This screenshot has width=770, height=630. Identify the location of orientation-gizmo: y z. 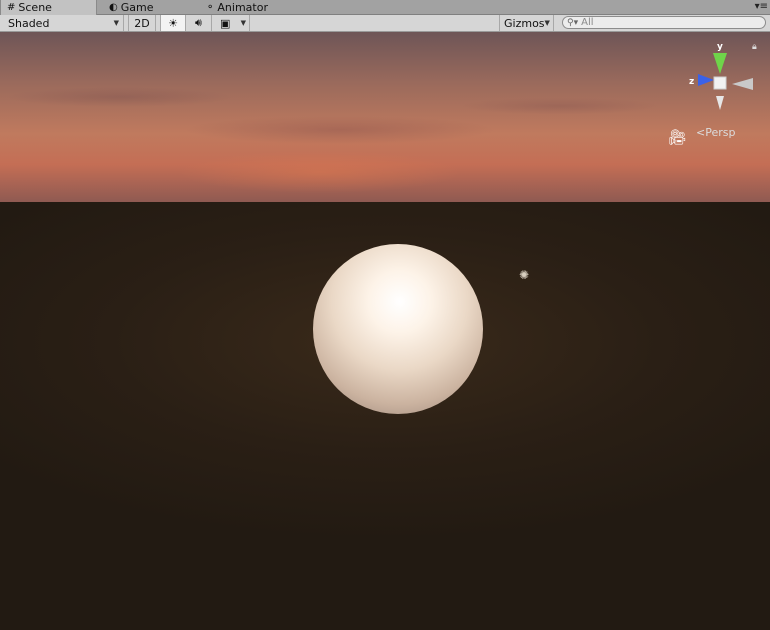
(725, 80).